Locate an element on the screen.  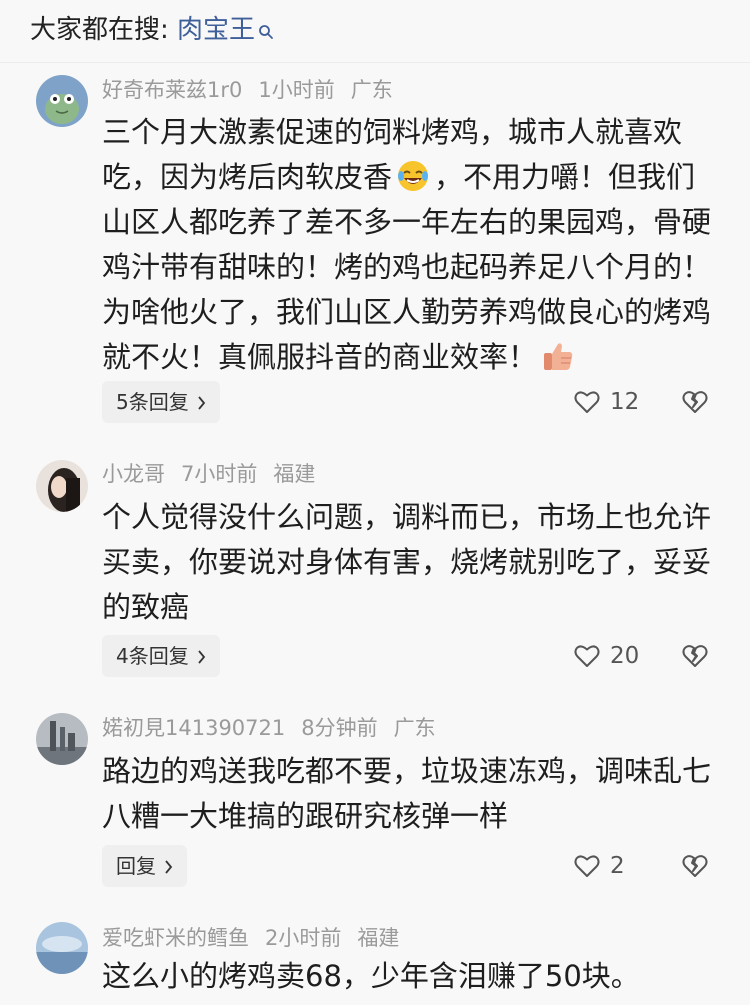
search-hint: 大家都在搜: 肉宝王 is located at coordinates (152, 30).